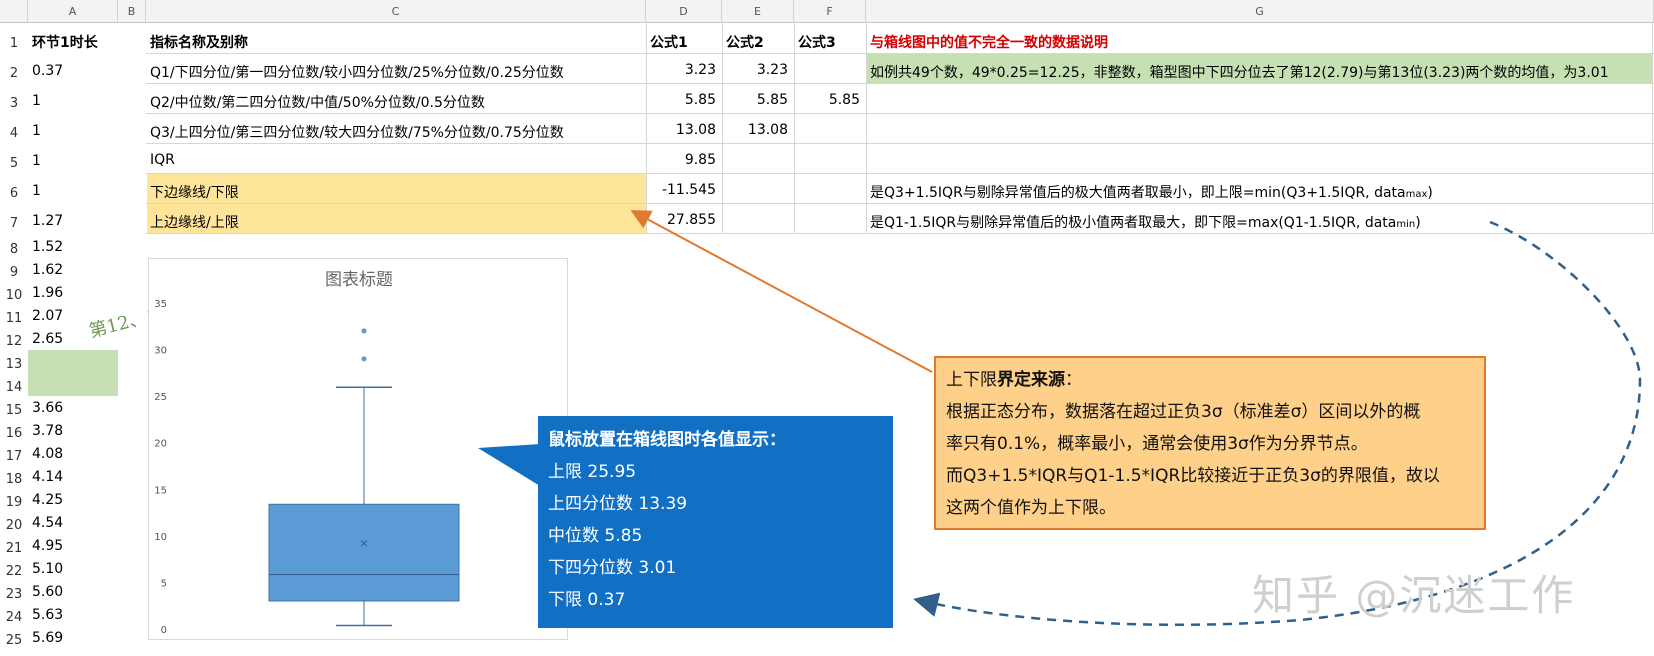 The width and height of the screenshot is (1654, 656). Describe the element at coordinates (1193, 476) in the screenshot. I see `limit-callout-line: 而Q3+1.5*IQR与Q1-1.5*IQR比较接近于正负3σ的界限值，故以` at that location.